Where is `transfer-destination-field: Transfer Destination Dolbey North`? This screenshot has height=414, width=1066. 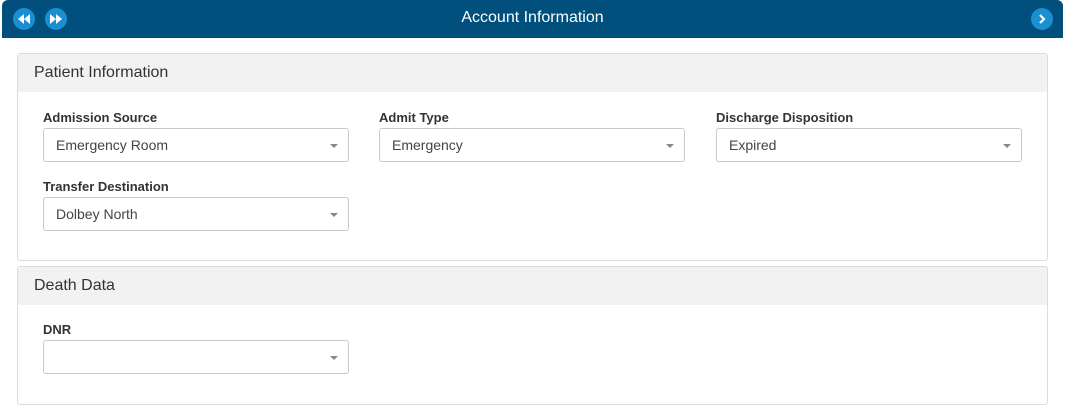
transfer-destination-field: Transfer Destination Dolbey North is located at coordinates (196, 205).